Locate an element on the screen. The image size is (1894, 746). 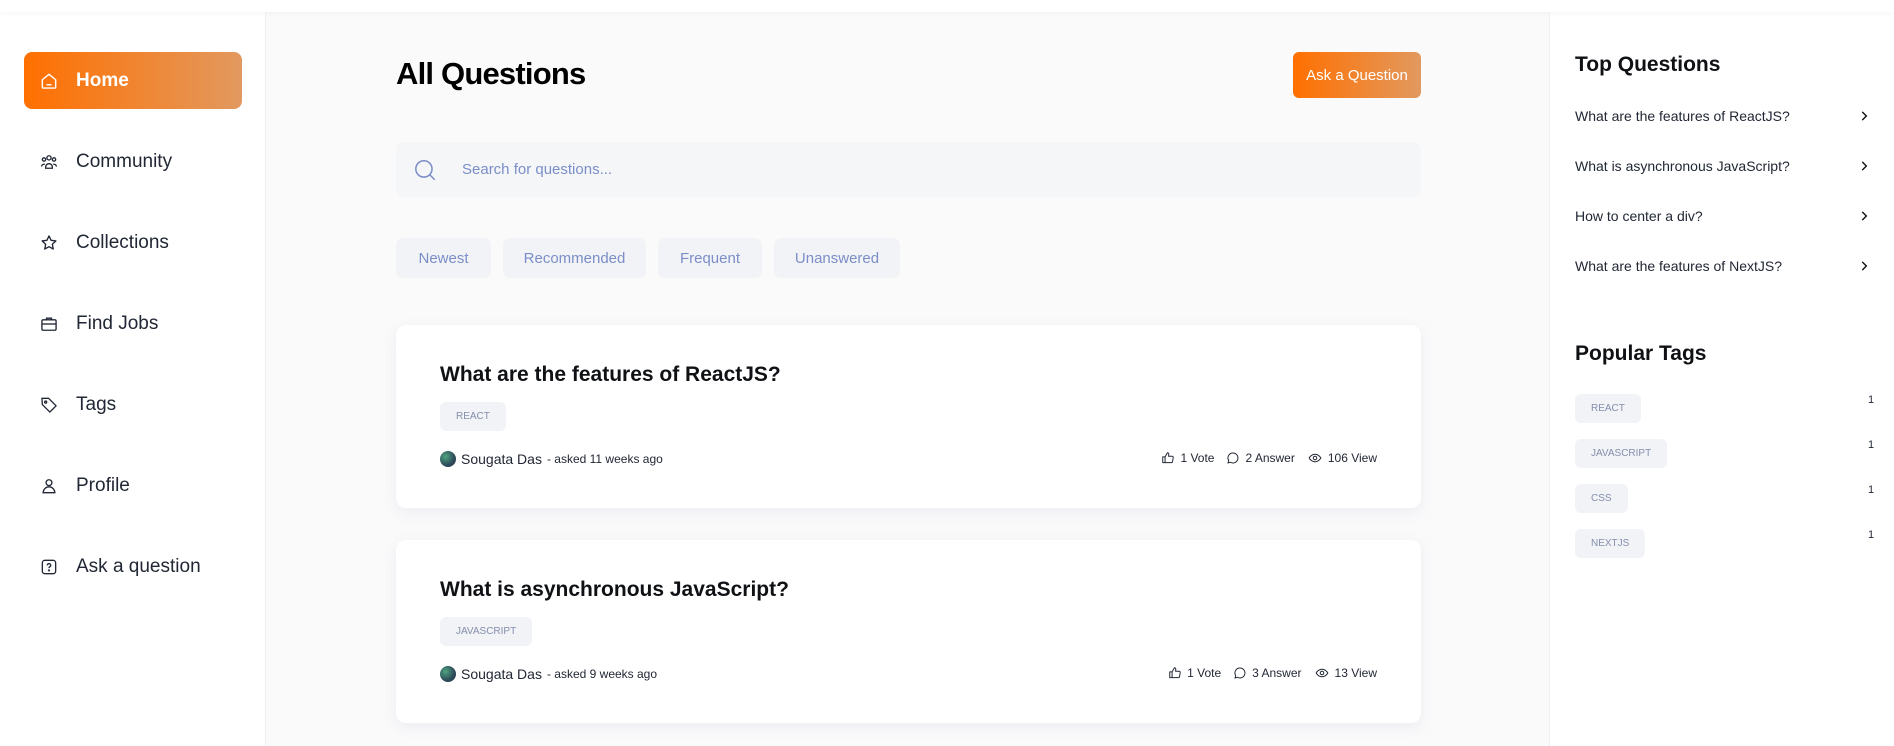
question-title: What is asynchronous JavaScript? is located at coordinates (614, 590).